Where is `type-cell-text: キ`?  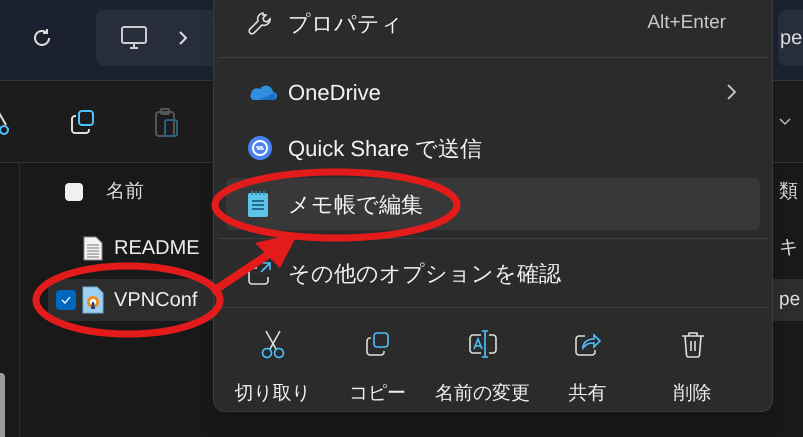 type-cell-text: キ is located at coordinates (788, 248).